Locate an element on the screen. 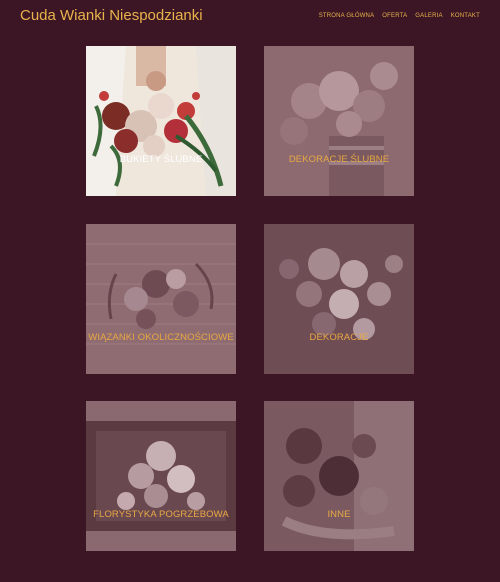  other-photo is located at coordinates (339, 476).